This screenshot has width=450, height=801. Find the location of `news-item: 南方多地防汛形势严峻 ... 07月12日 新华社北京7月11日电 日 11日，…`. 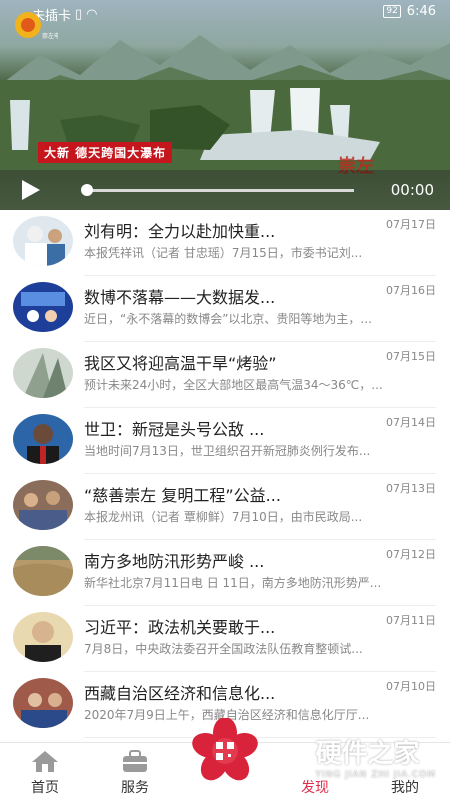

news-item: 南方多地防汛形势严峻 ... 07月12日 新华社北京7月11日电 日 11日，… is located at coordinates (225, 573).